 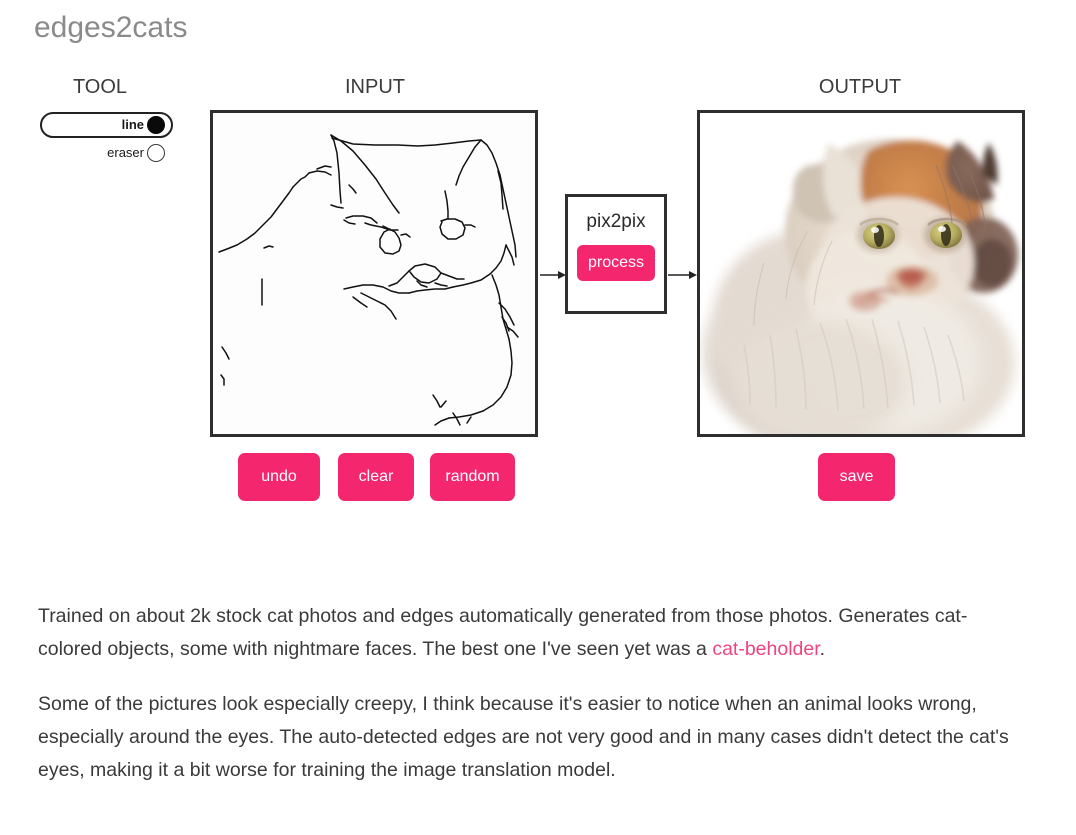 I want to click on cat-edge-drawing, so click(x=368, y=280).